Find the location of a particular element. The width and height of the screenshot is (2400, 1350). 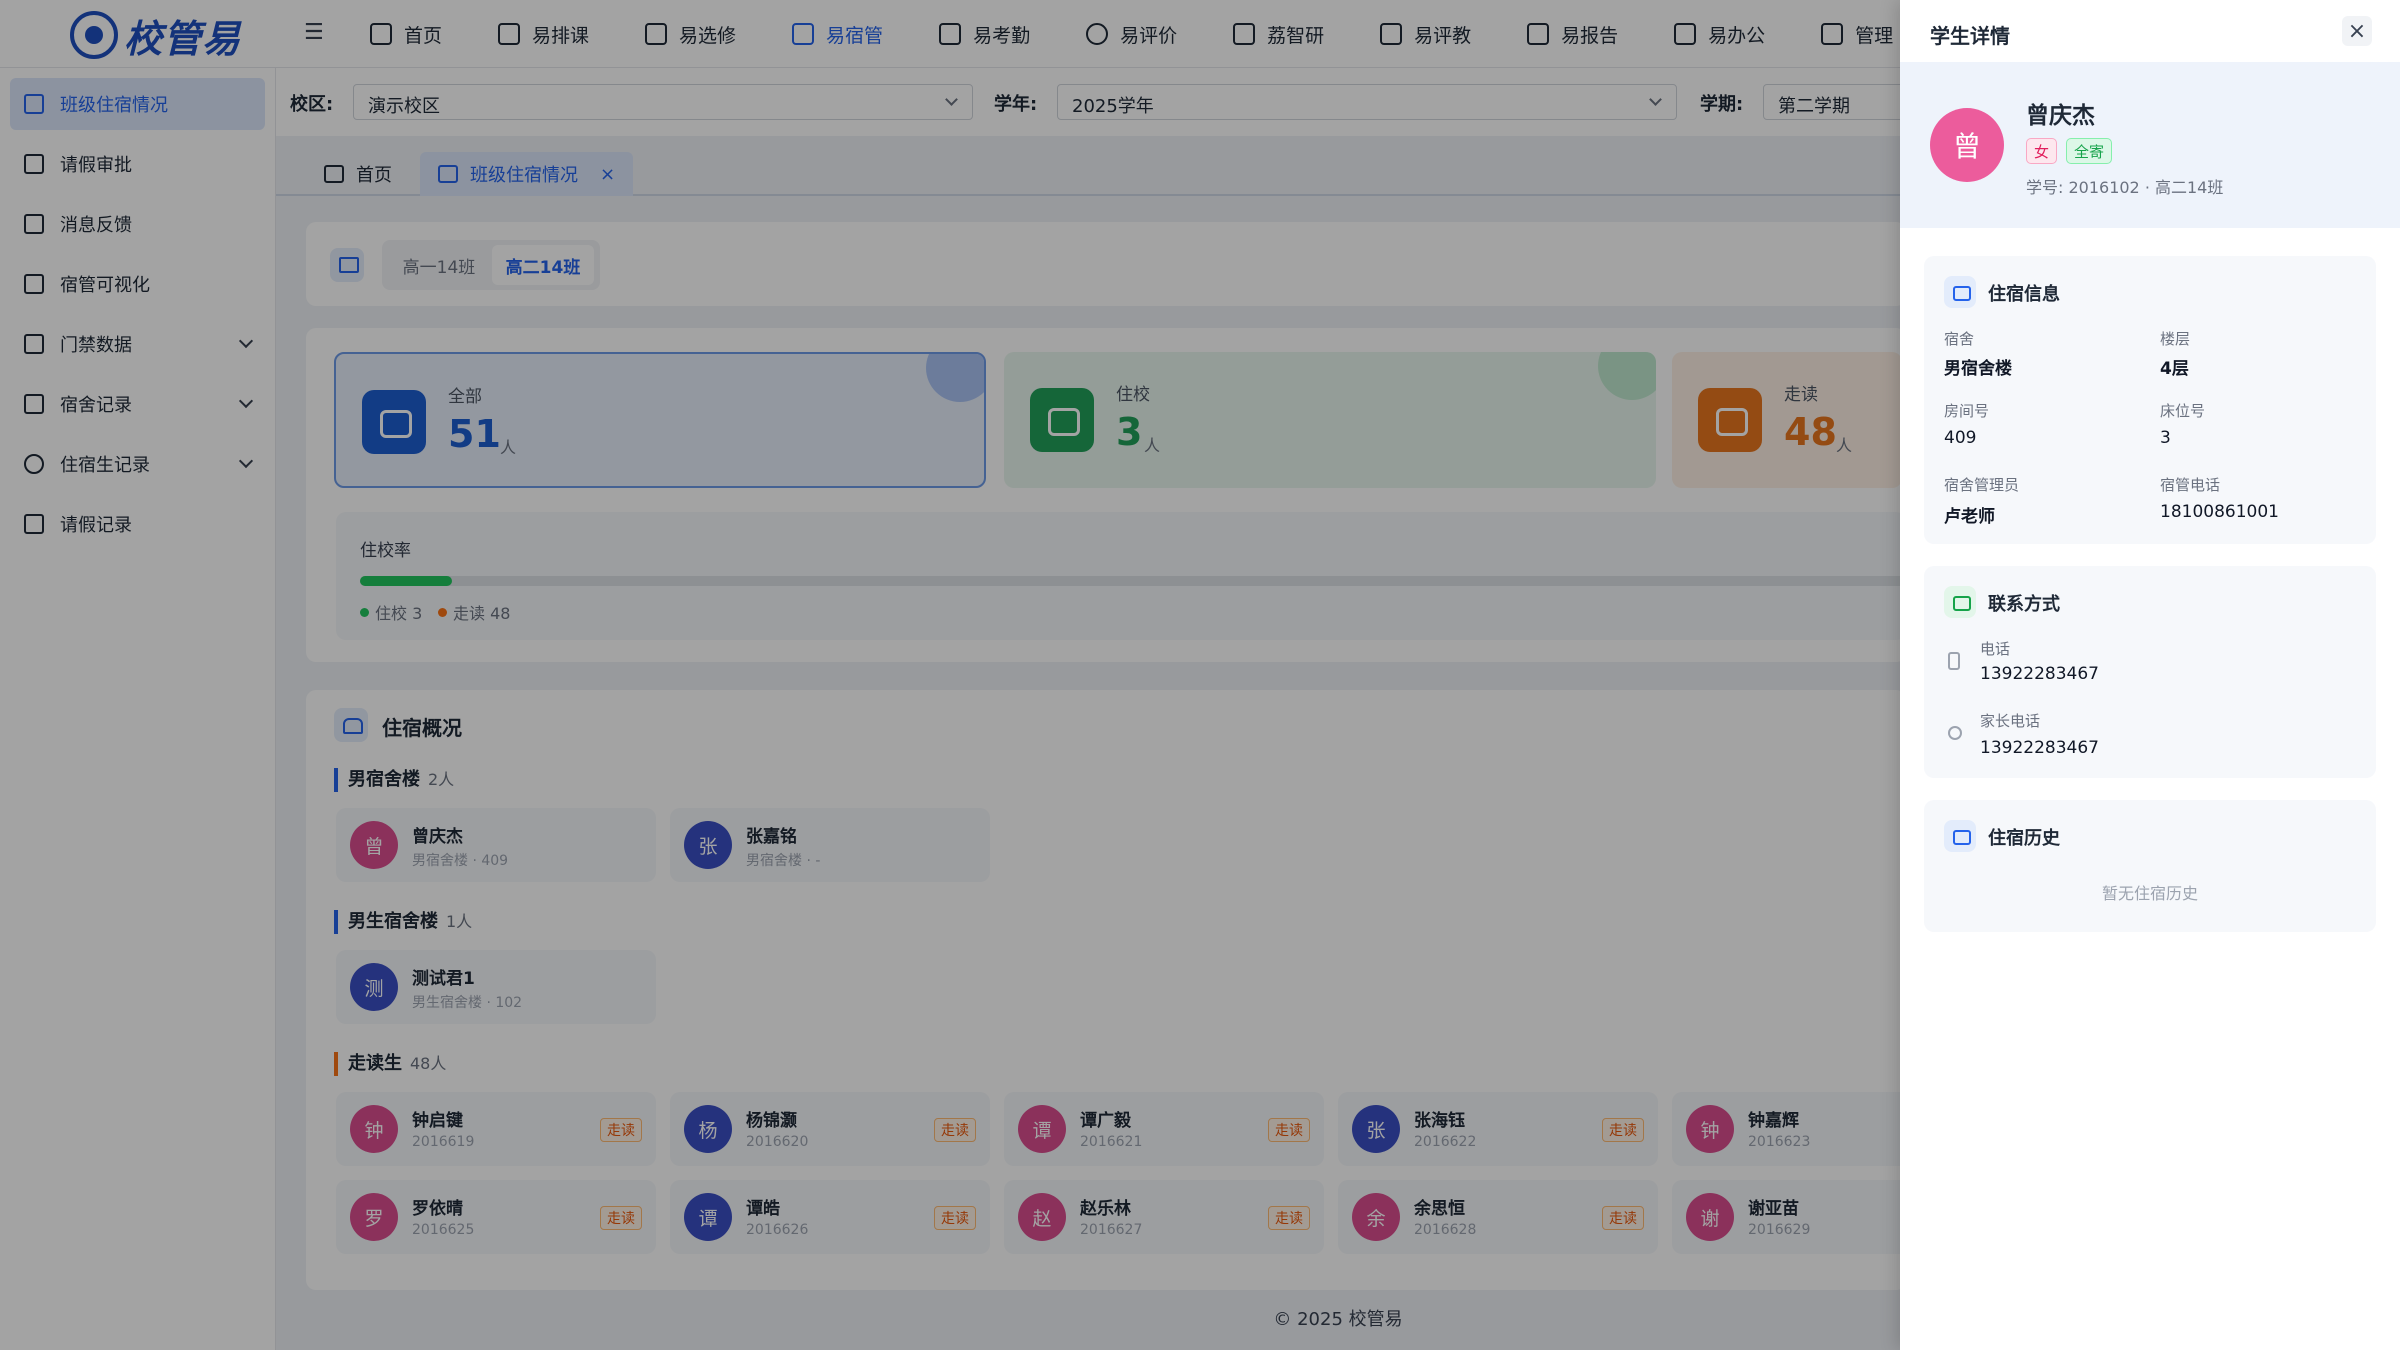

history-icon is located at coordinates (1960, 836).